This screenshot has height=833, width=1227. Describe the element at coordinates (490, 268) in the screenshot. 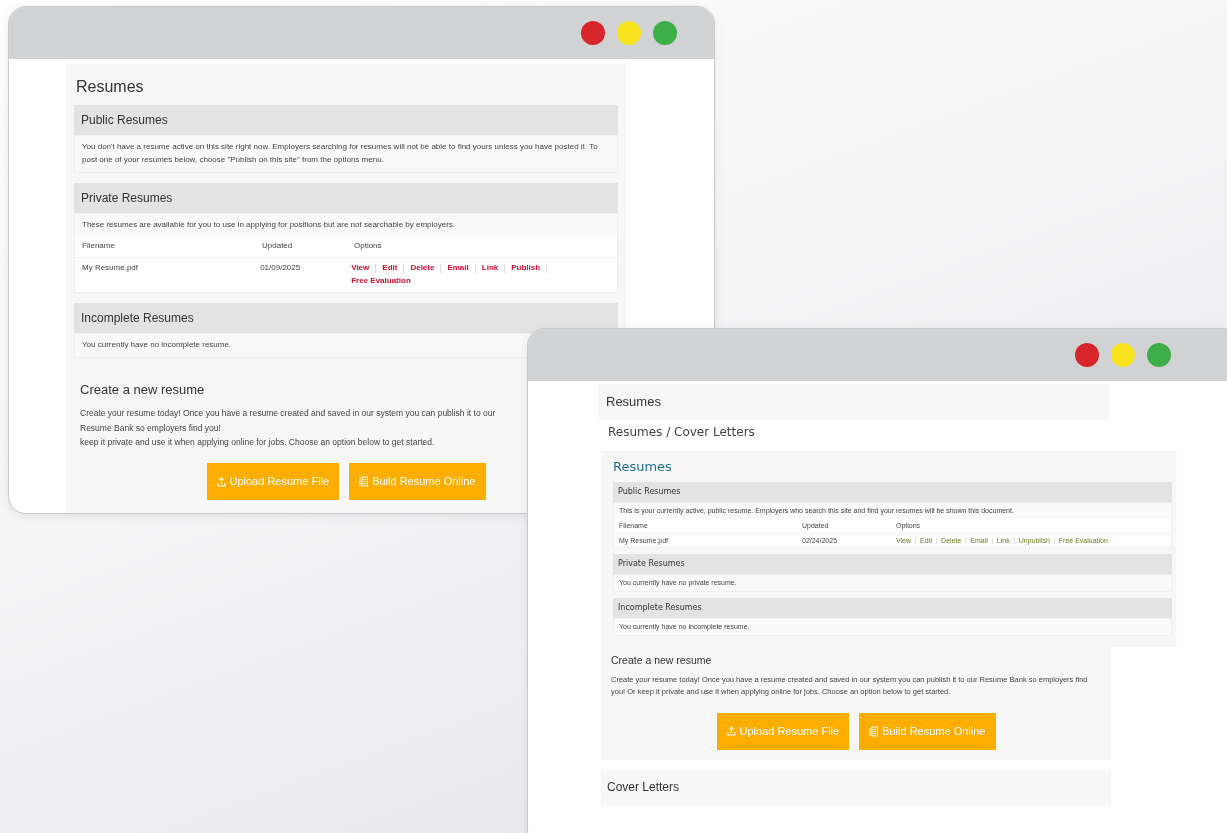

I see `option-link: Link` at that location.